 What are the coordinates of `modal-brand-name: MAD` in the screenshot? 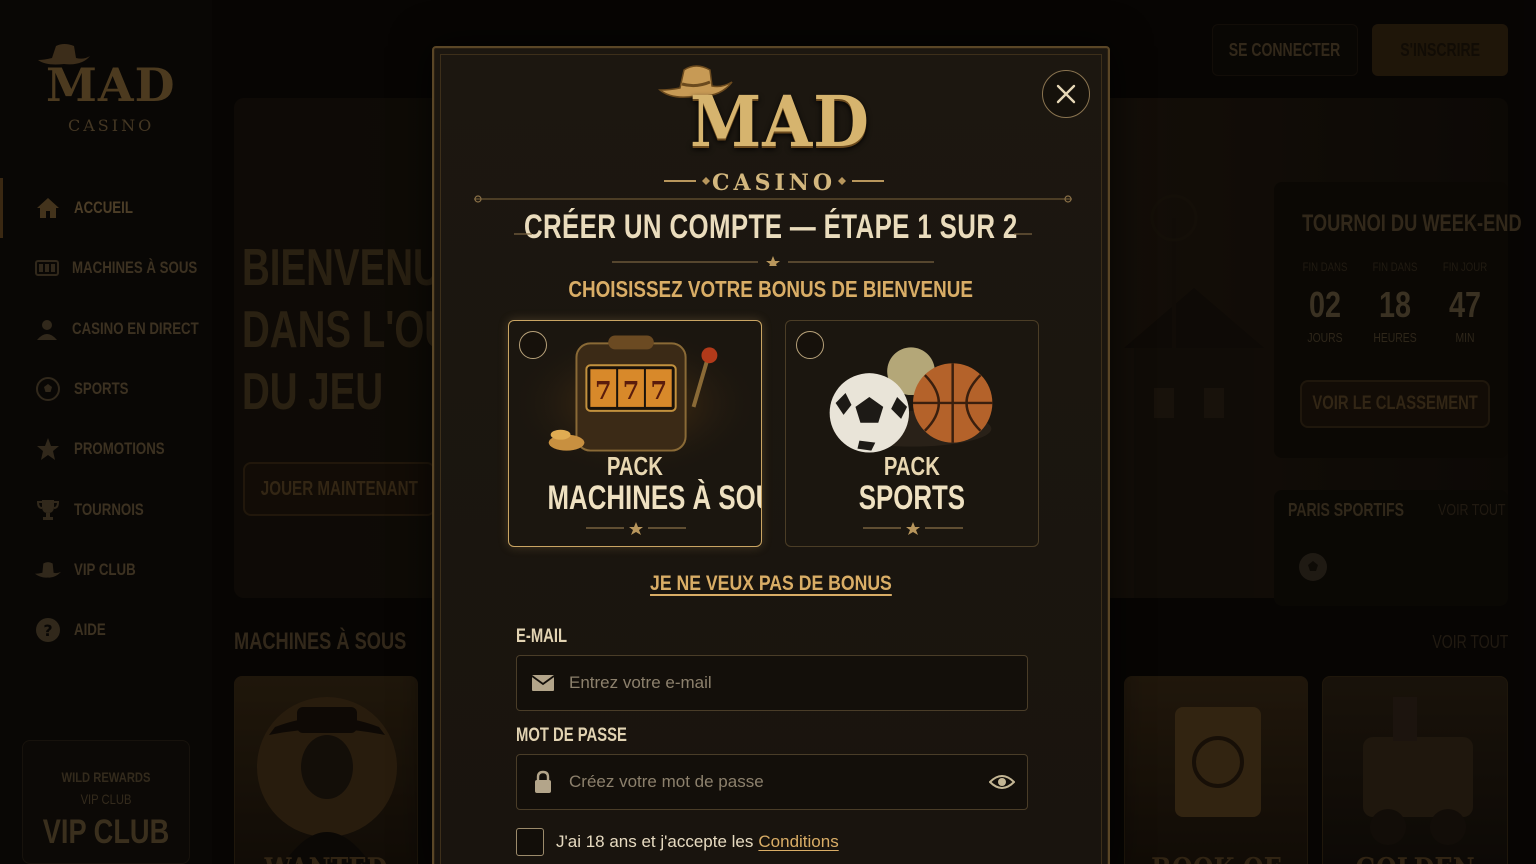 It's located at (780, 121).